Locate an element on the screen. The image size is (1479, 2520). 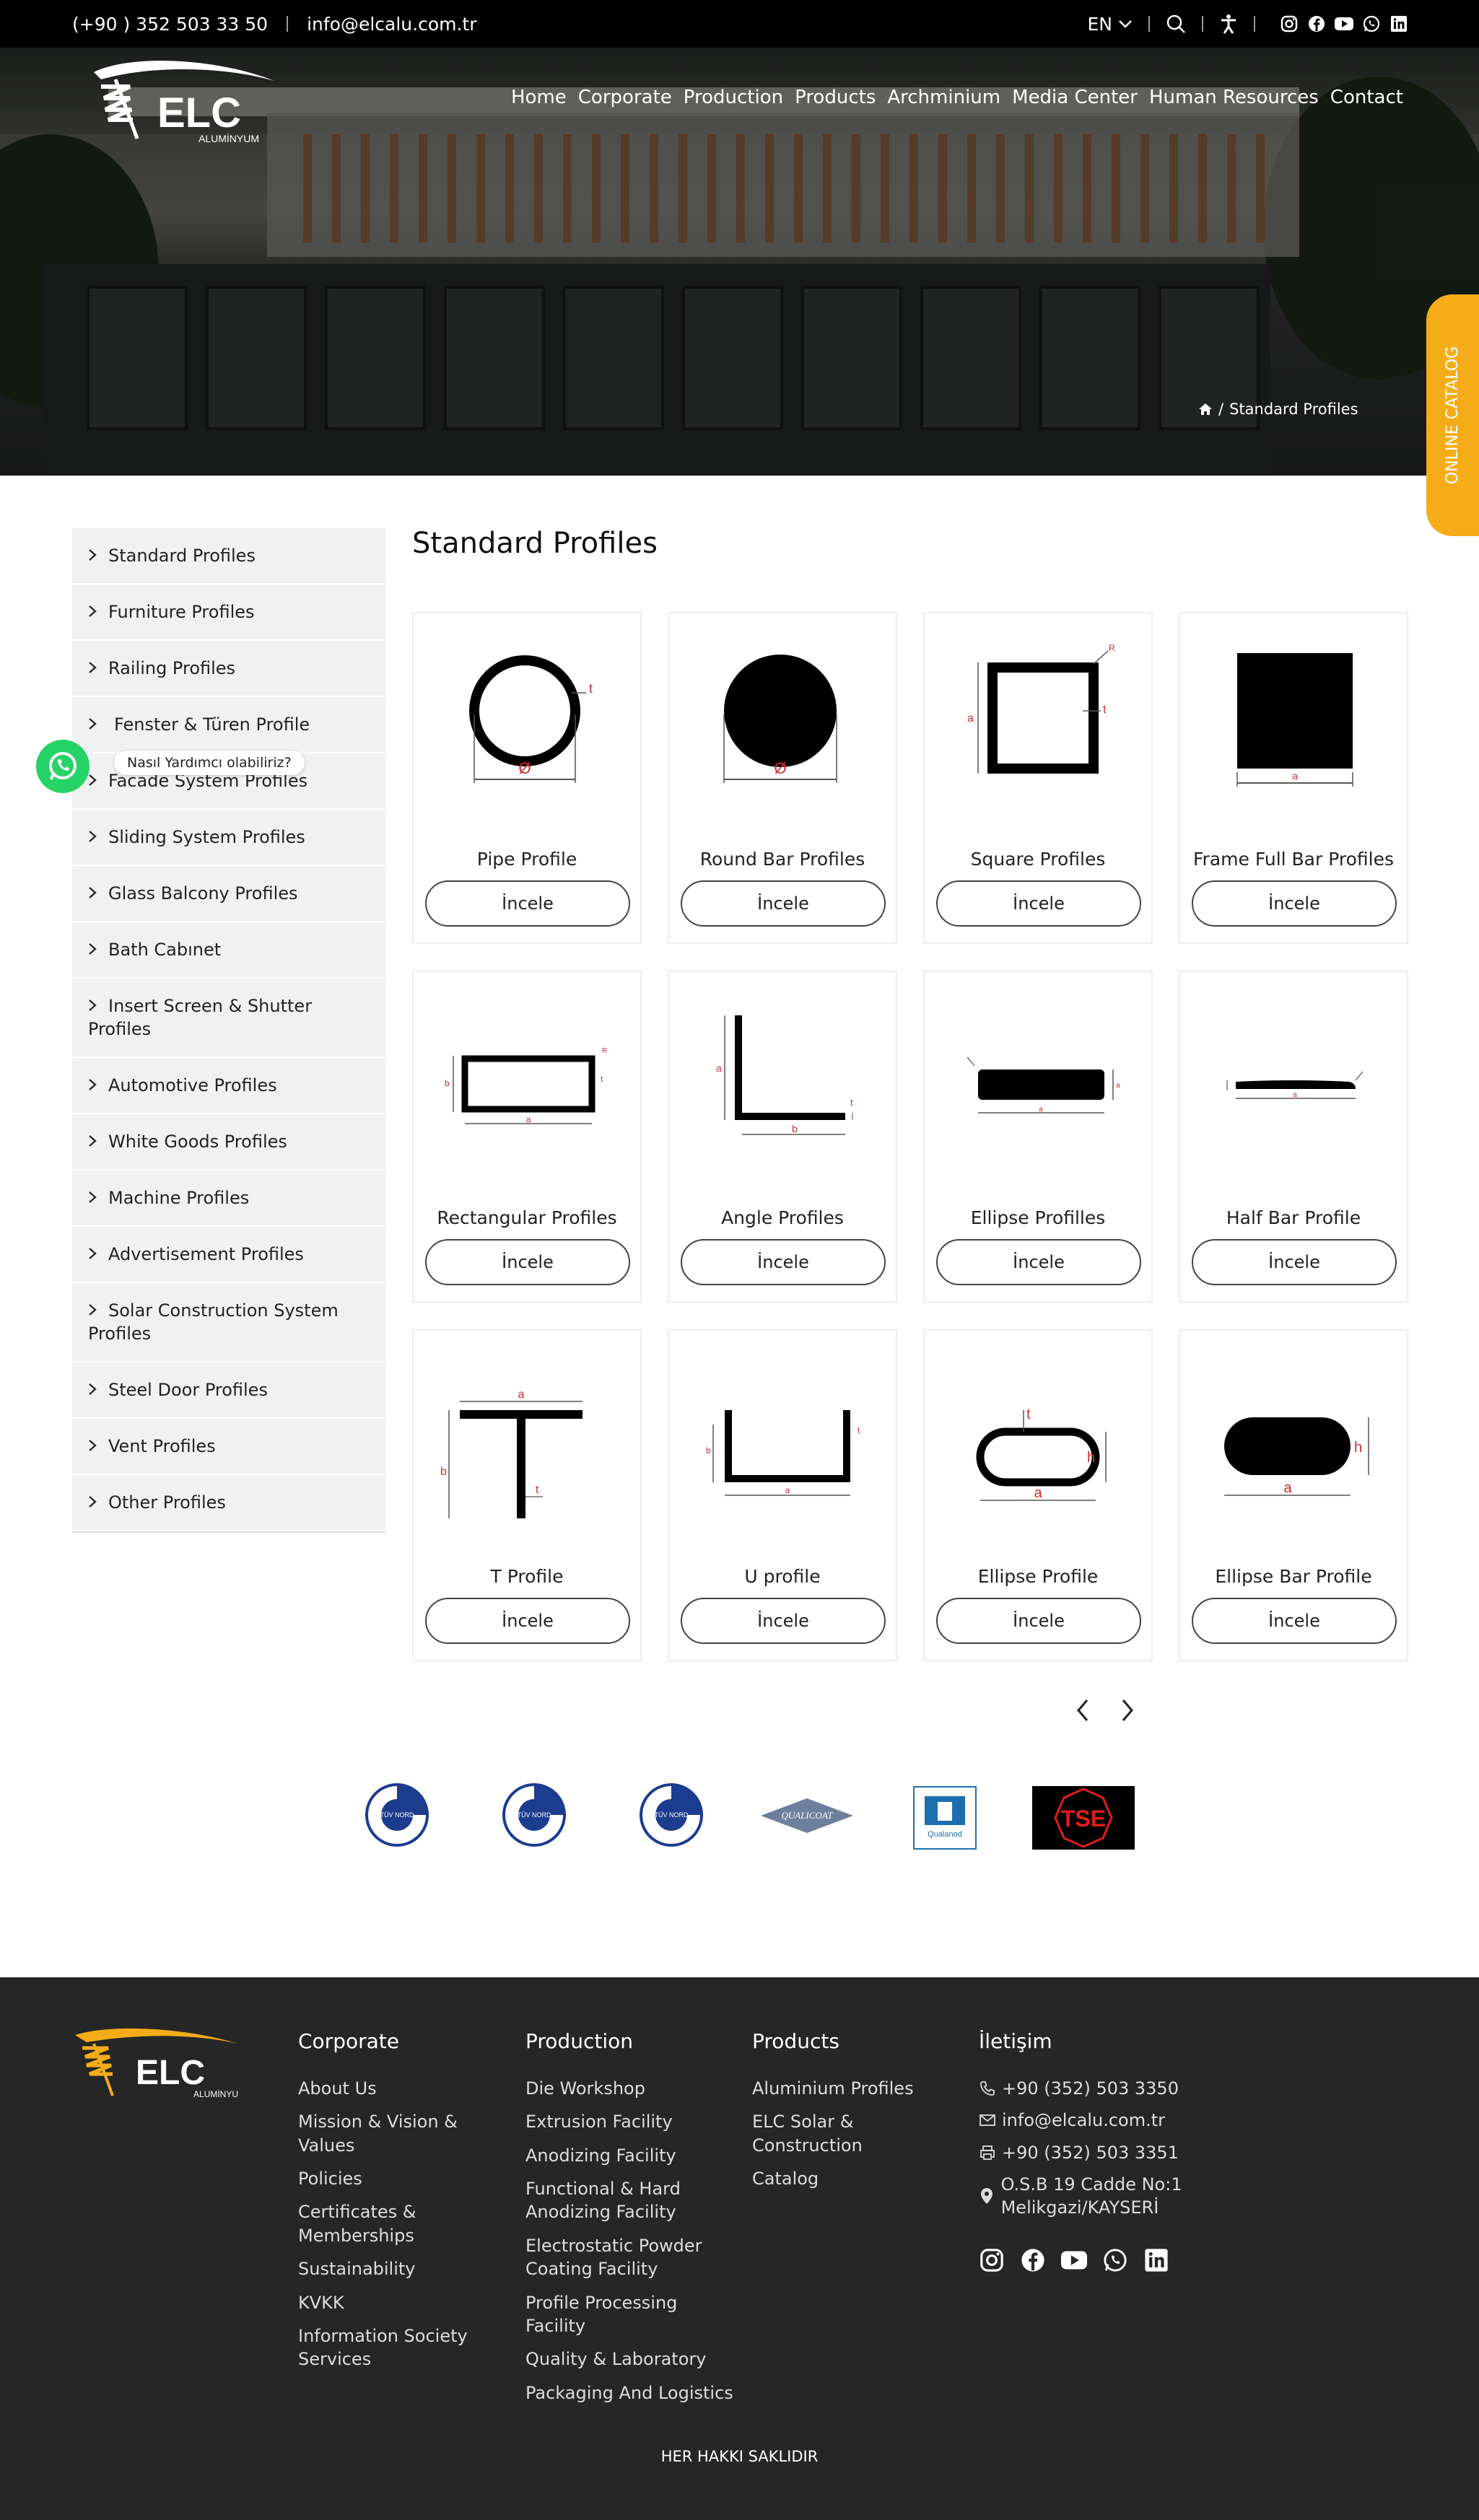
prev-page-button is located at coordinates (1083, 1711).